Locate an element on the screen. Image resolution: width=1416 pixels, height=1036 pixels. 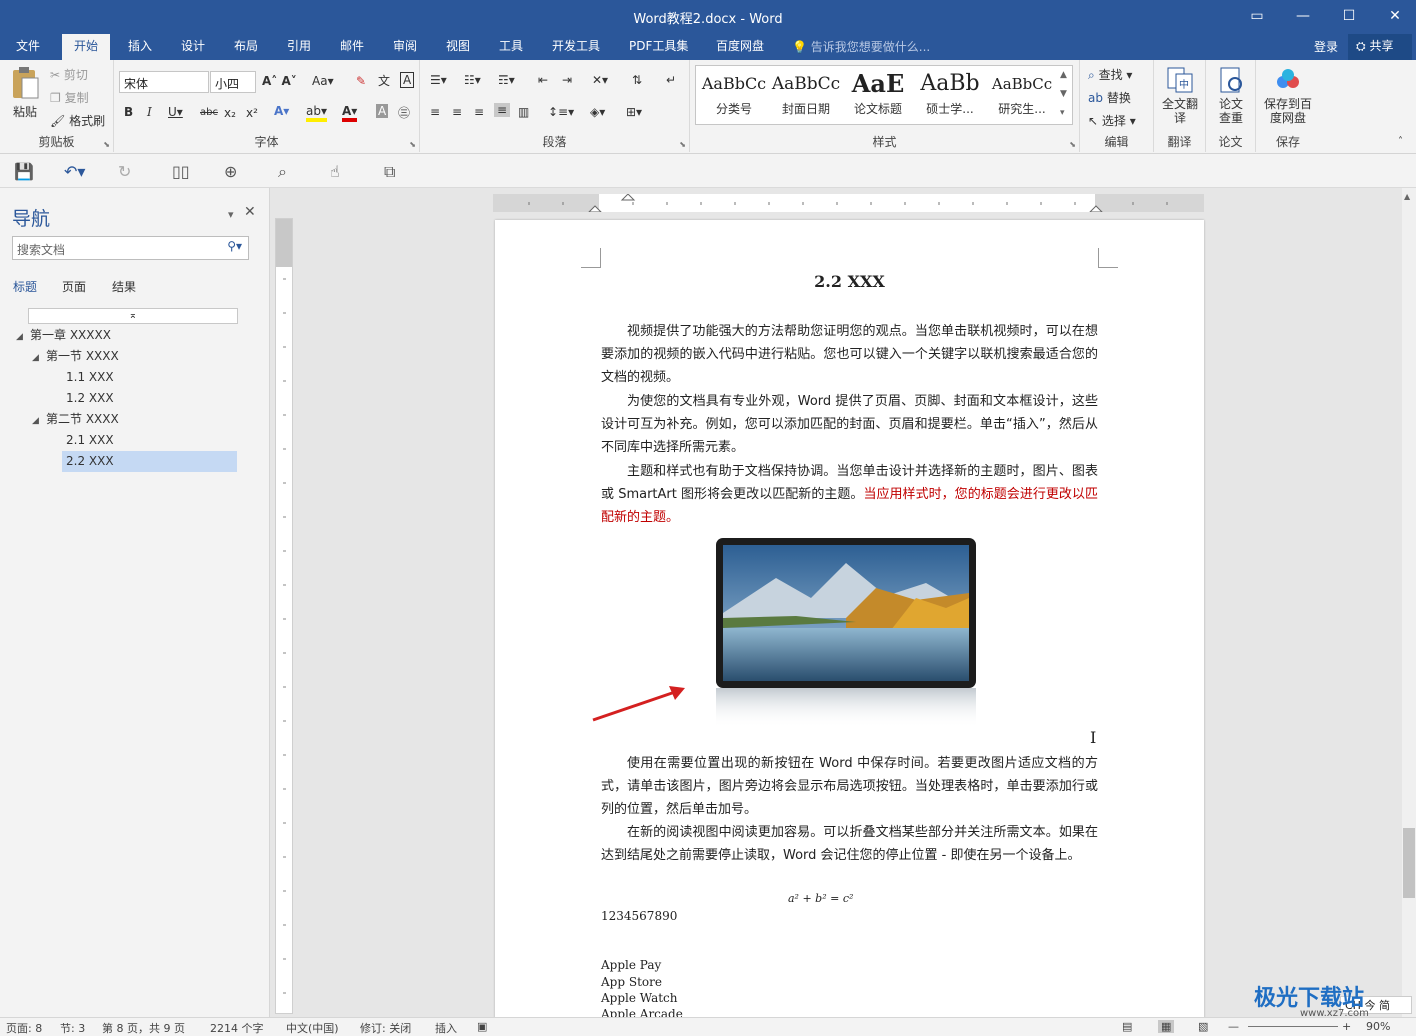
redo-icon: ↻ is located at coordinates (124, 171).